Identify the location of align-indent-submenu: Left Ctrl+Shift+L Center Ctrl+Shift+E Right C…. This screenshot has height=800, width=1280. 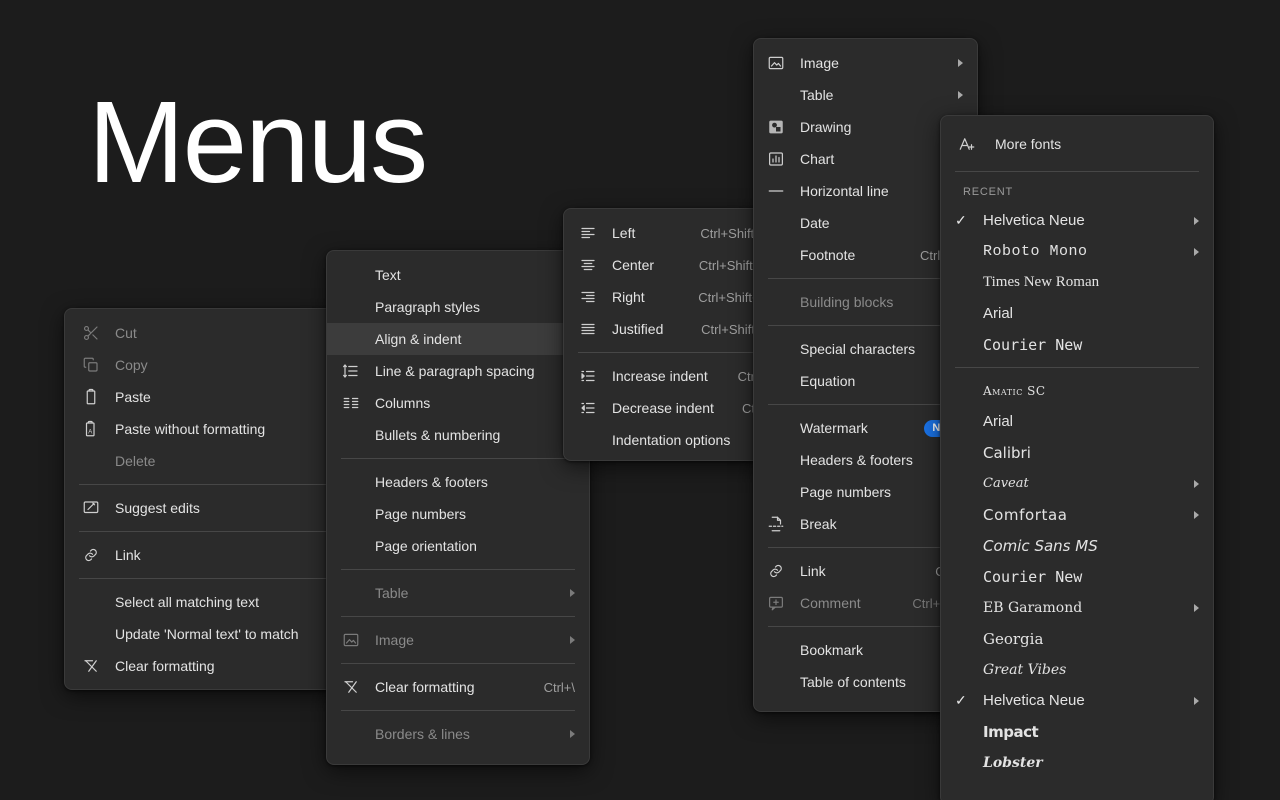
(673, 334).